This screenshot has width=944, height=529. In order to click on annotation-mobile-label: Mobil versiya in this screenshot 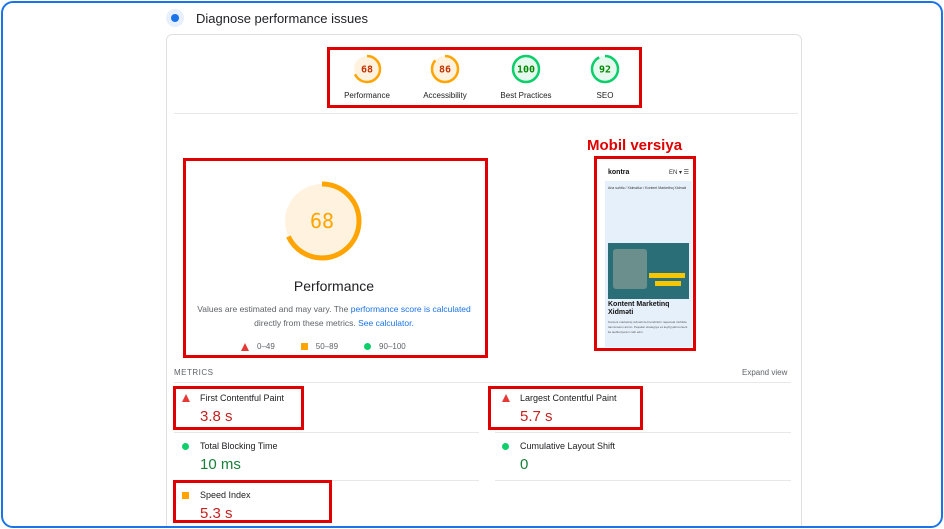, I will do `click(635, 145)`.